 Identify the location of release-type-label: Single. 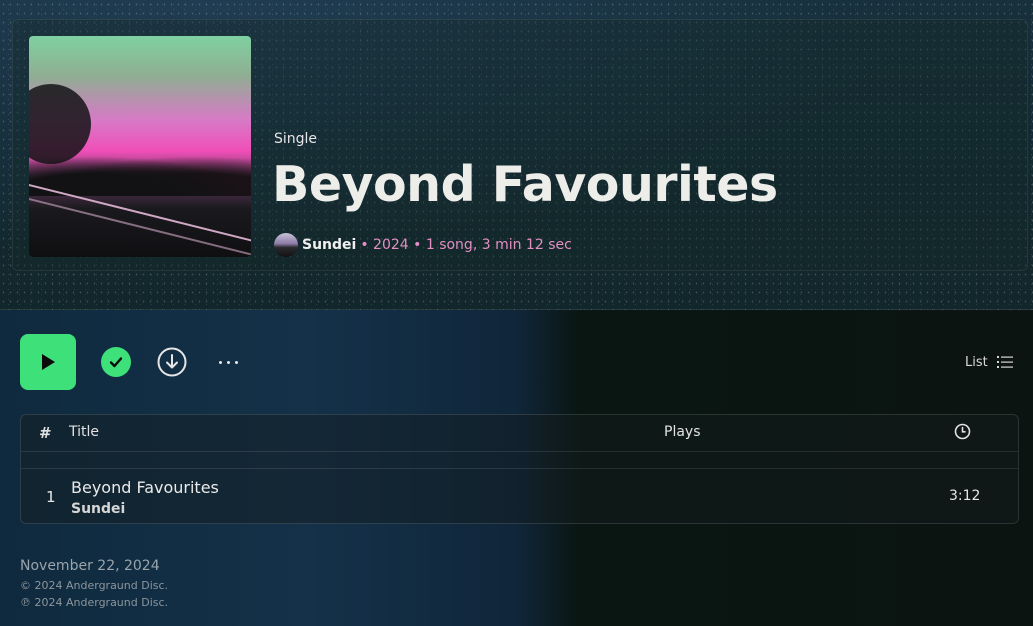
(296, 139).